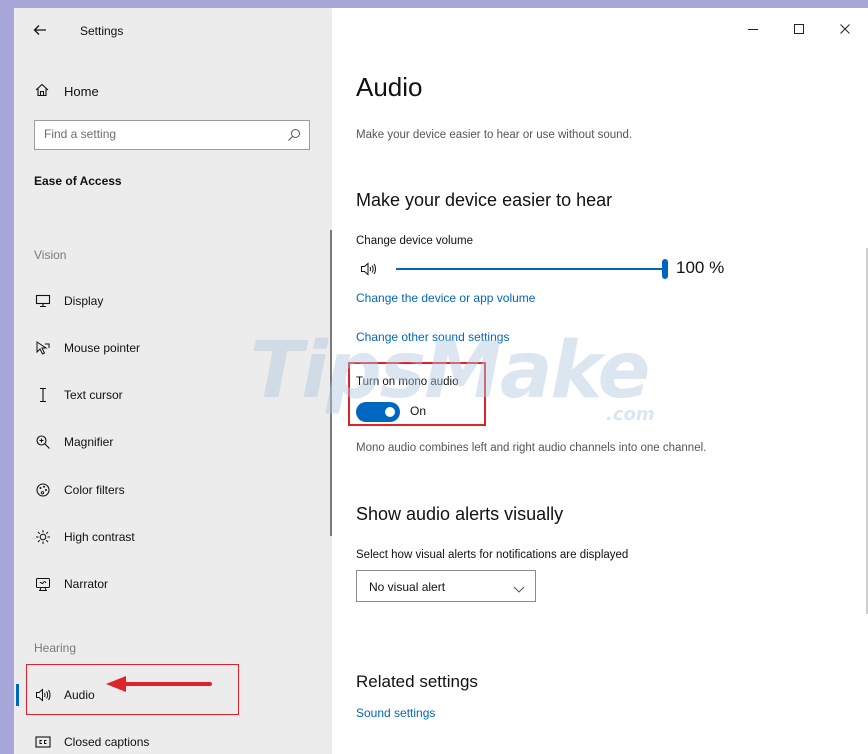 The width and height of the screenshot is (868, 754). What do you see at coordinates (294, 135) in the screenshot?
I see `search-icon` at bounding box center [294, 135].